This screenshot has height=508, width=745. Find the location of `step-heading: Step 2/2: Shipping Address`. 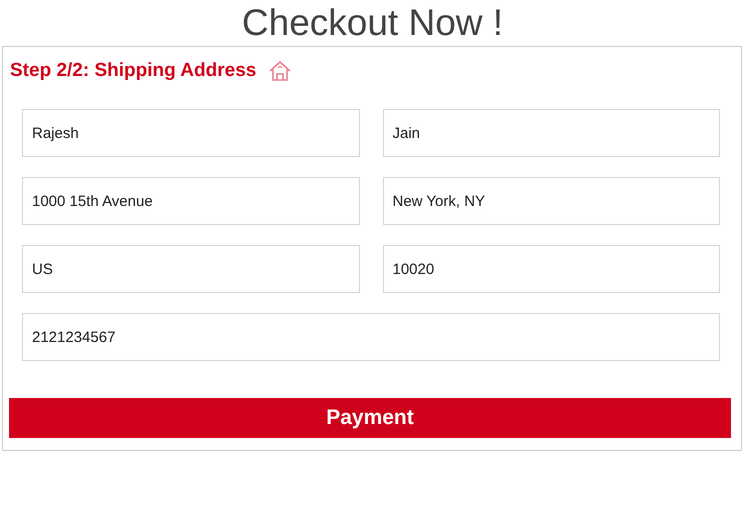

step-heading: Step 2/2: Shipping Address is located at coordinates (133, 71).